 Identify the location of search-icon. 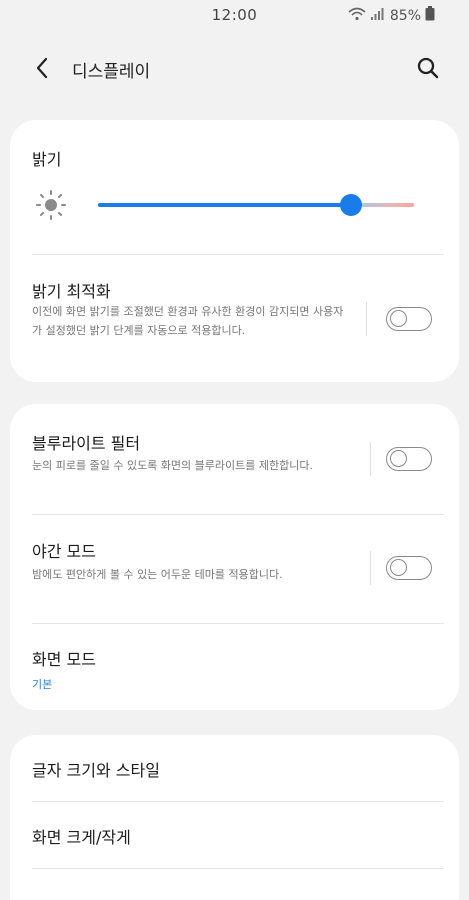
(428, 68).